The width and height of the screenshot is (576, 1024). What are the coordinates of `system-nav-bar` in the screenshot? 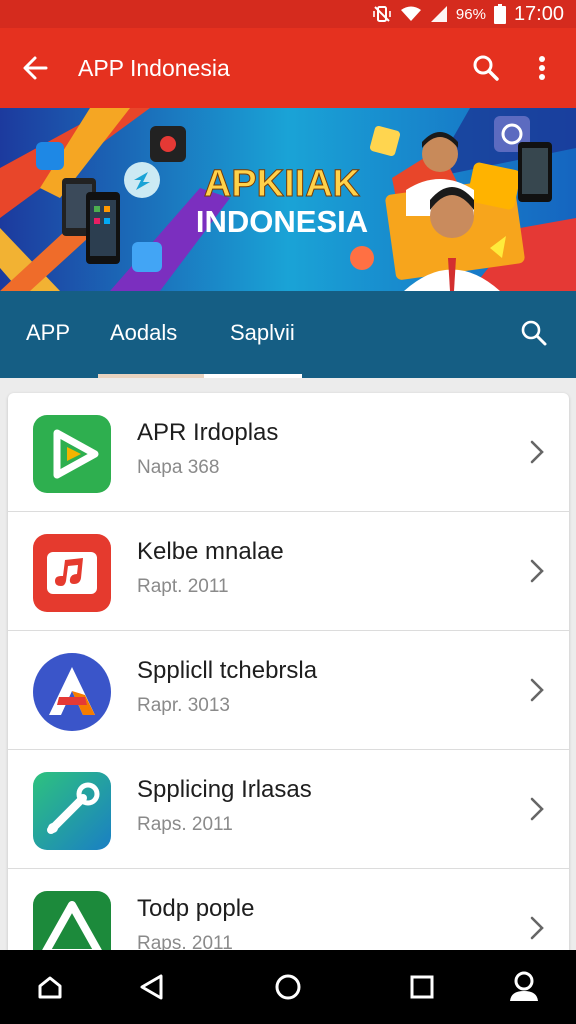 It's located at (288, 987).